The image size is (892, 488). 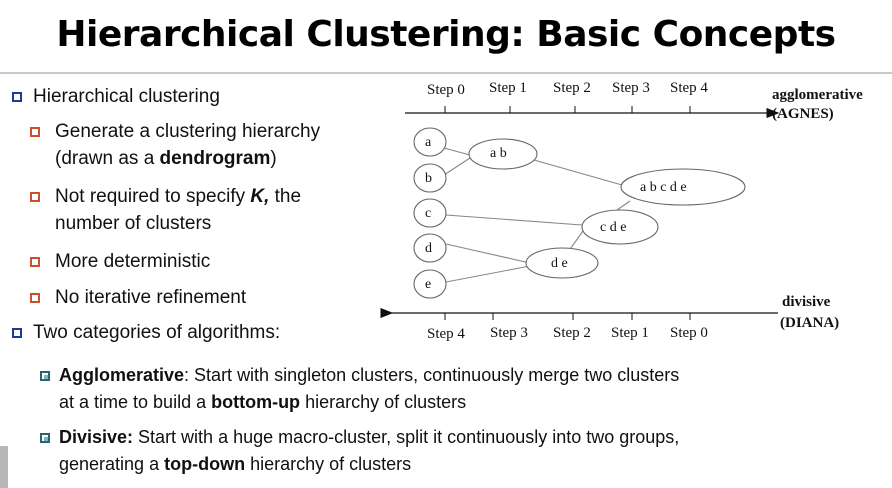 I want to click on bottom-step-label: Step 2, so click(x=572, y=333).